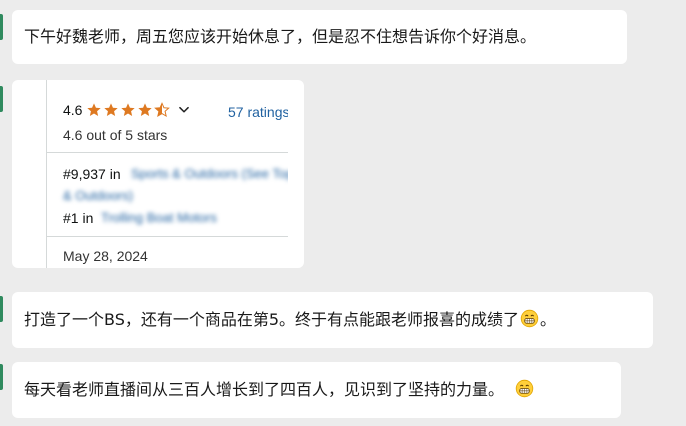 The height and width of the screenshot is (426, 686). I want to click on category-rank: #1 in, so click(78, 218).